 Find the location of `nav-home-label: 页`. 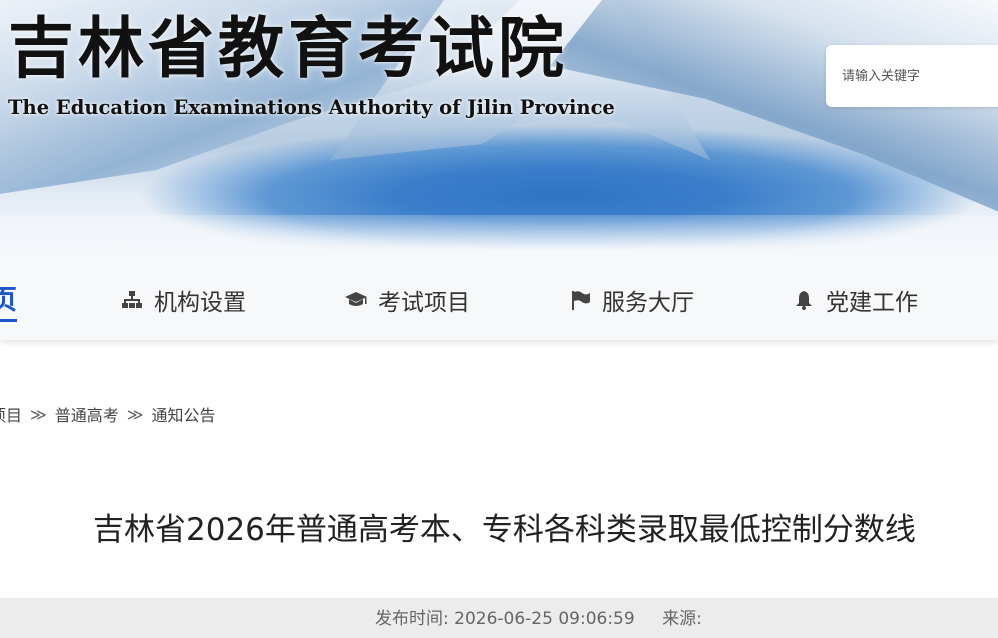

nav-home-label: 页 is located at coordinates (8, 300).